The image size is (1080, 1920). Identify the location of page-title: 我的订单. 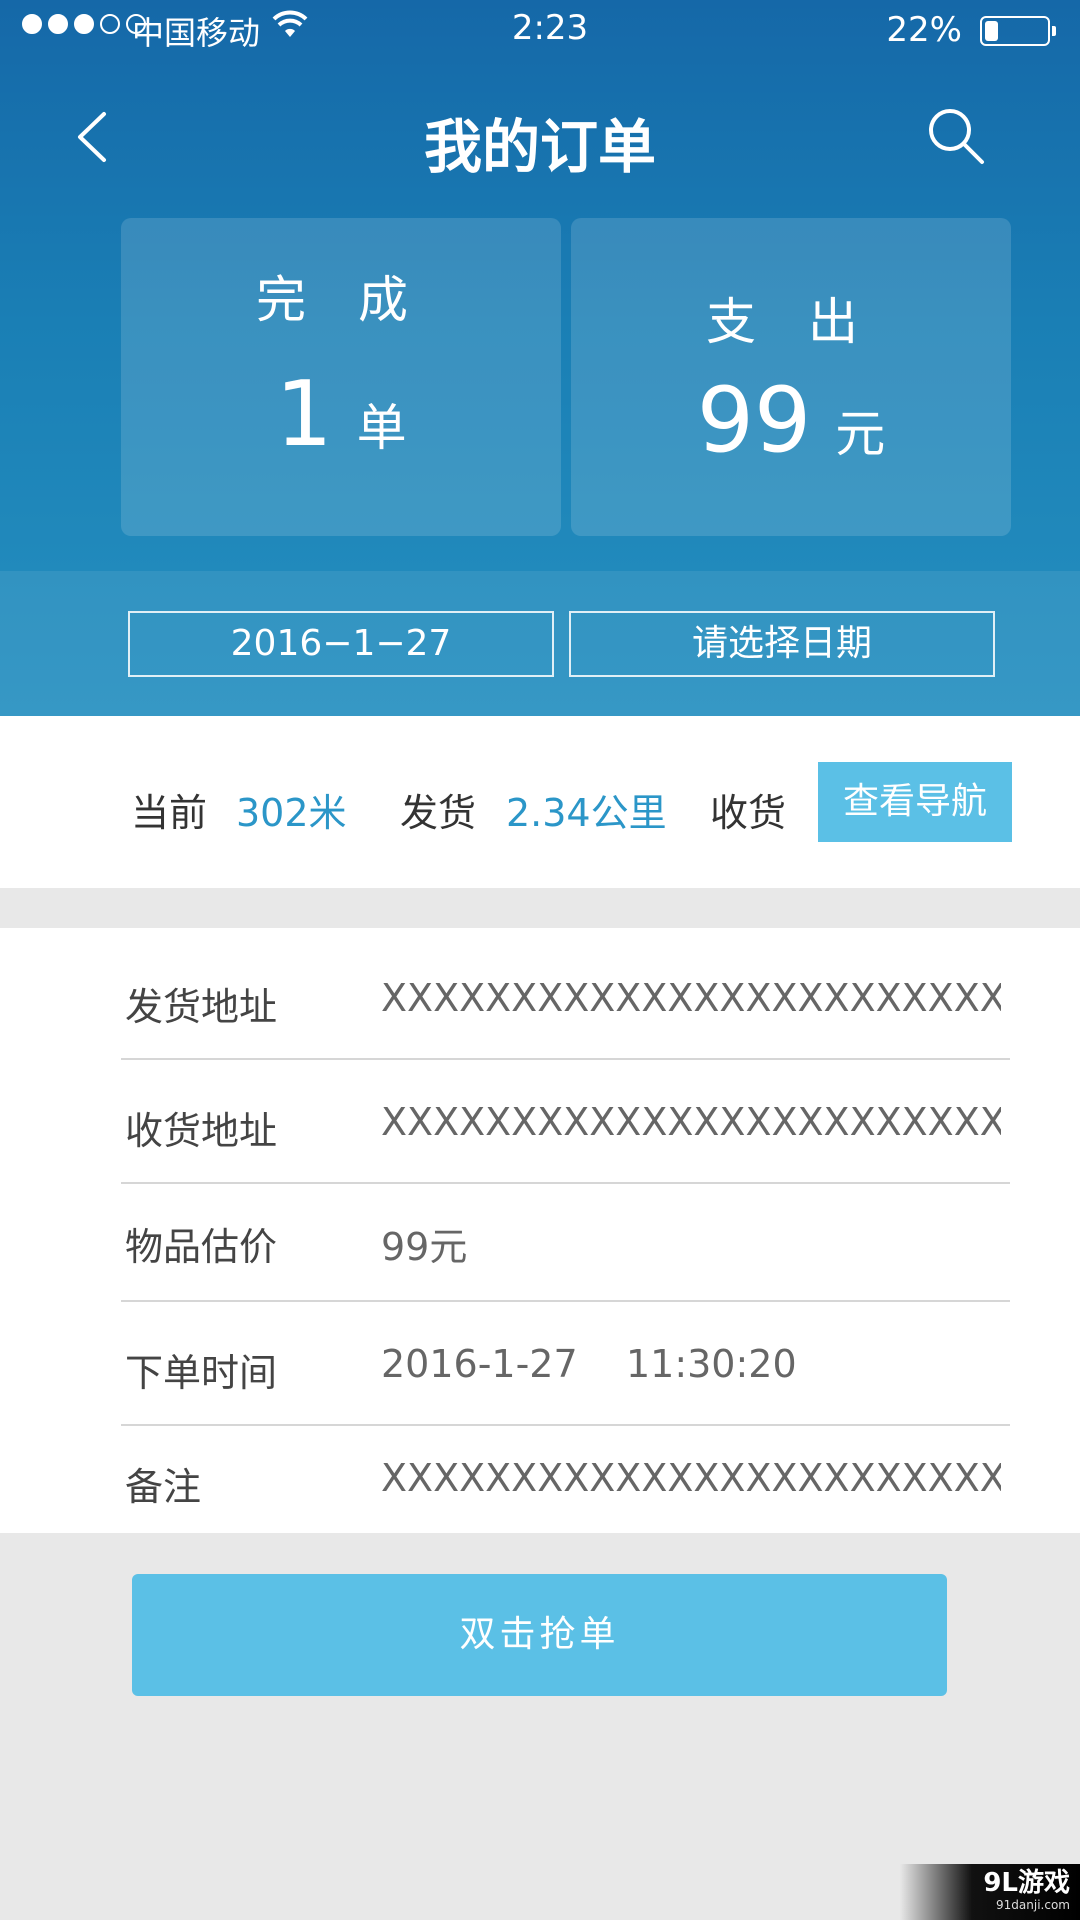
(539, 147).